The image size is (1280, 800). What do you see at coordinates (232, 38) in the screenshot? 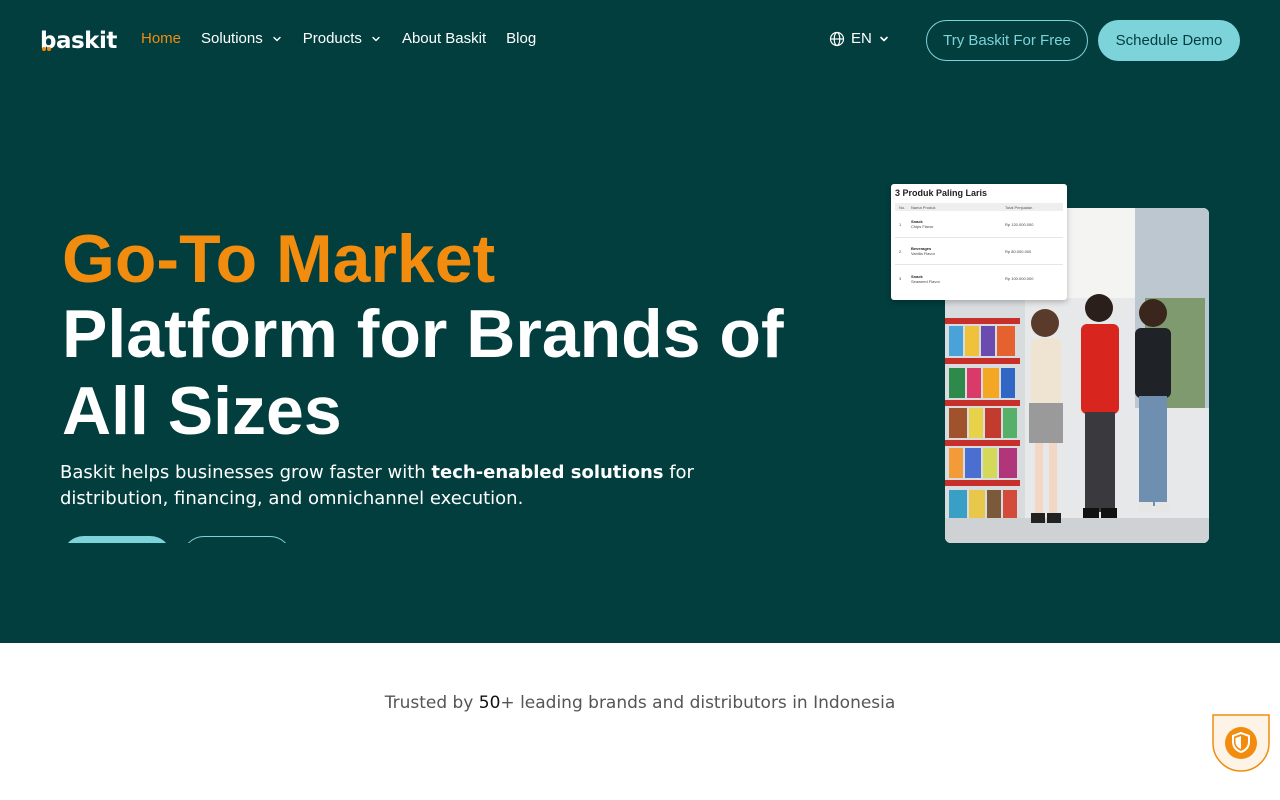
I see `nav-item-label: Solutions` at bounding box center [232, 38].